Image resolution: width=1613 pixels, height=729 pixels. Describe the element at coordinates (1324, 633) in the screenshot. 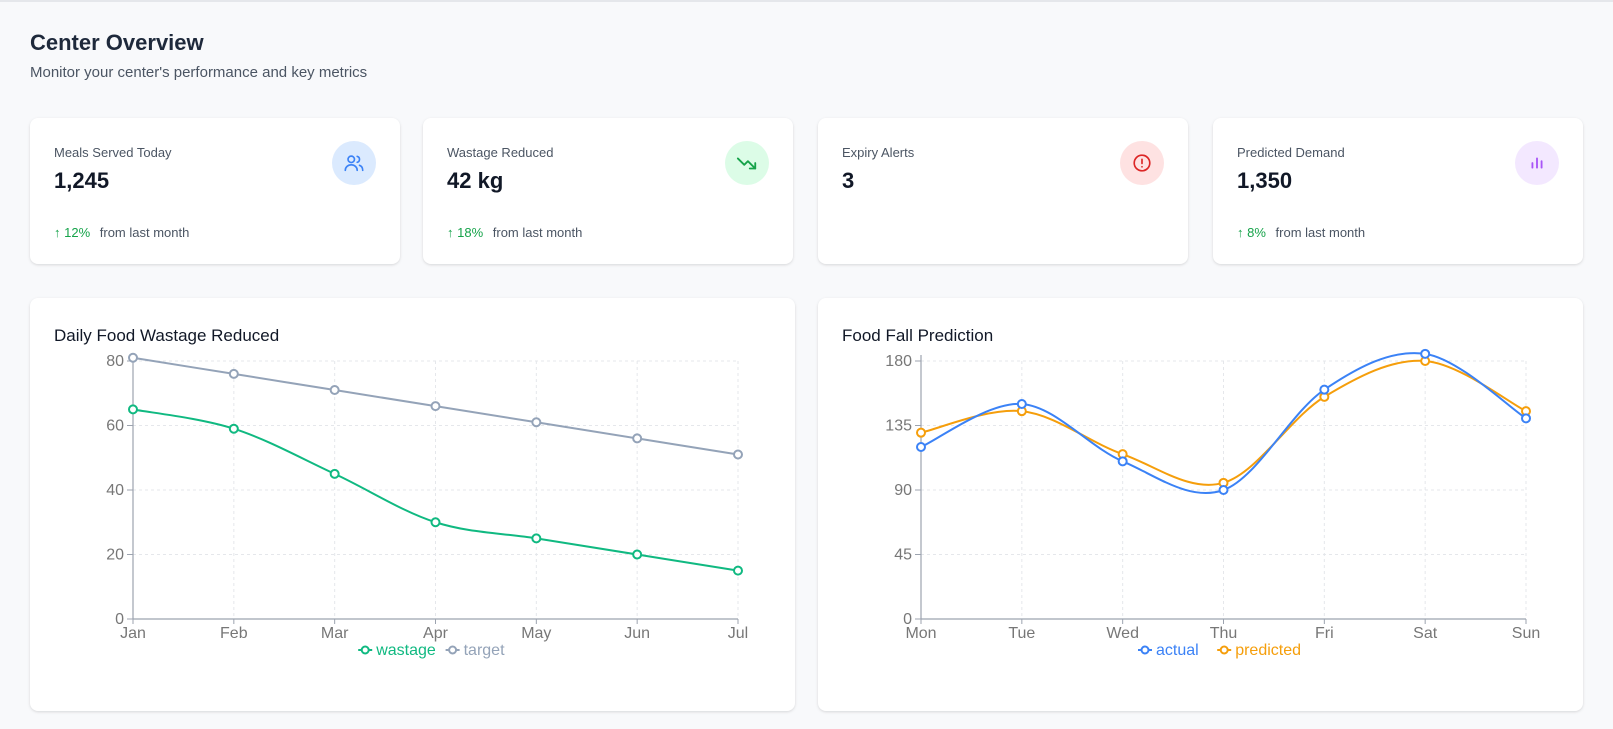

I see `x-tick-label: Fri` at that location.